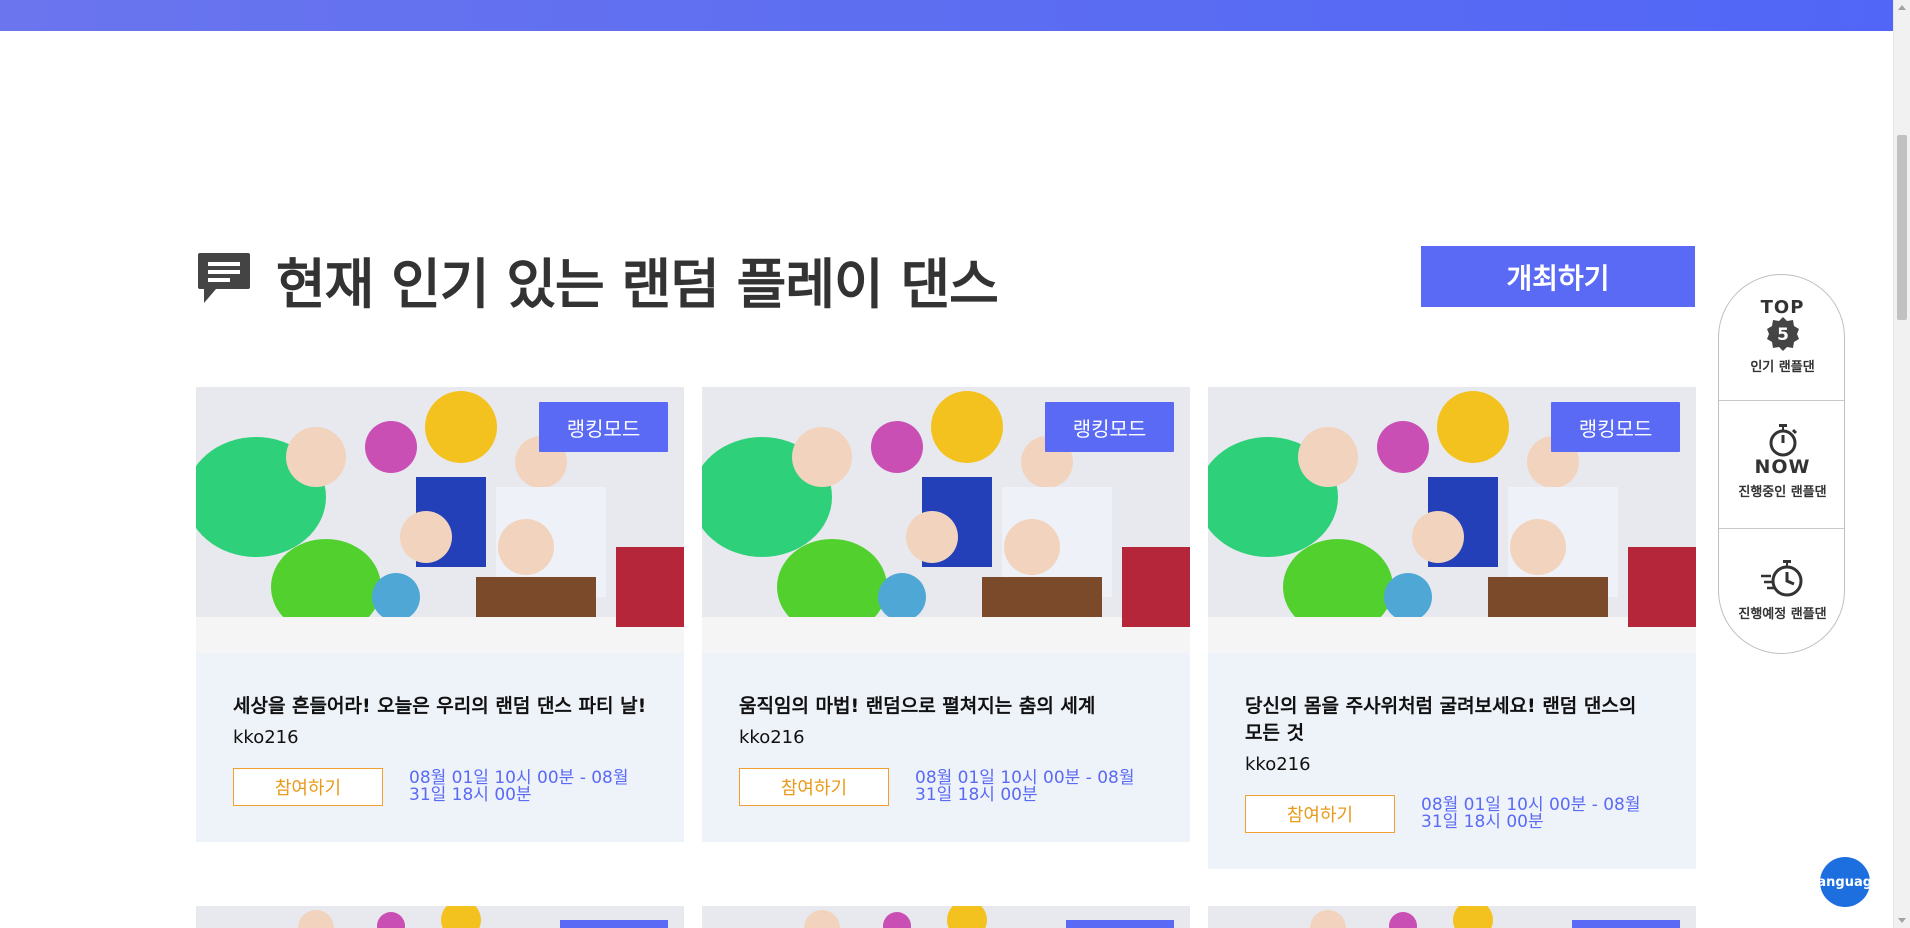 The image size is (1910, 928). Describe the element at coordinates (440, 706) in the screenshot. I see `card-title: 세상을 흔들어라! 오늘은 우리의 랜덤 댄스 파티 날!` at that location.